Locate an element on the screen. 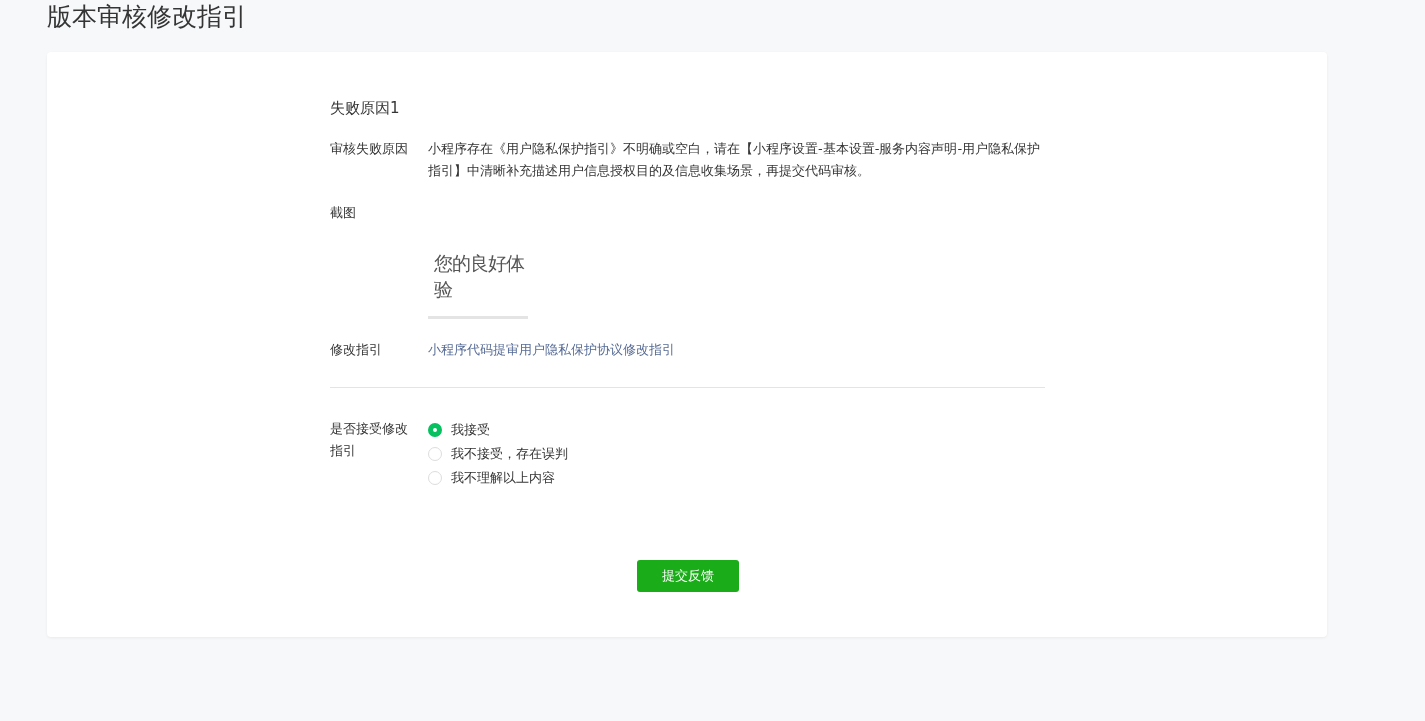  field-label: 修改指引 is located at coordinates (356, 350).